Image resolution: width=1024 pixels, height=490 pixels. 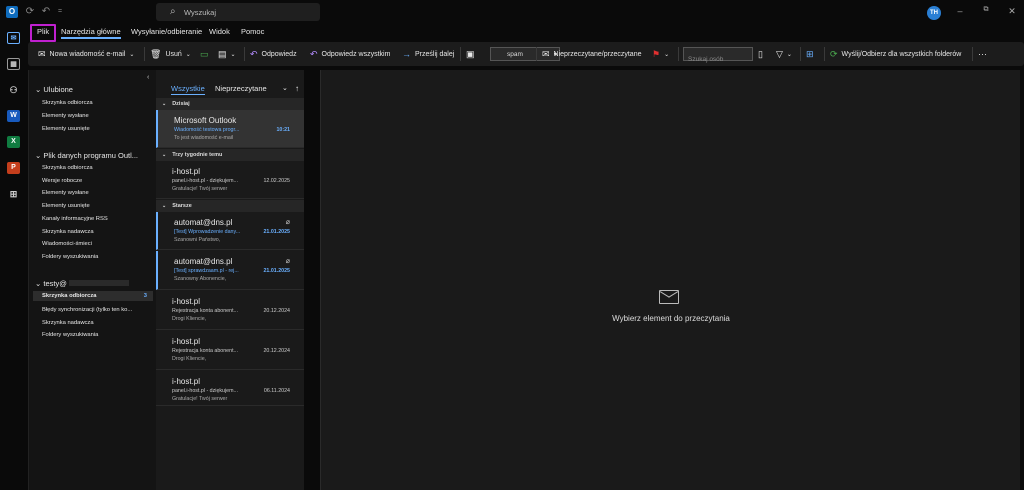 What do you see at coordinates (13, 168) in the screenshot?
I see `powerpoint-icon: P` at bounding box center [13, 168].